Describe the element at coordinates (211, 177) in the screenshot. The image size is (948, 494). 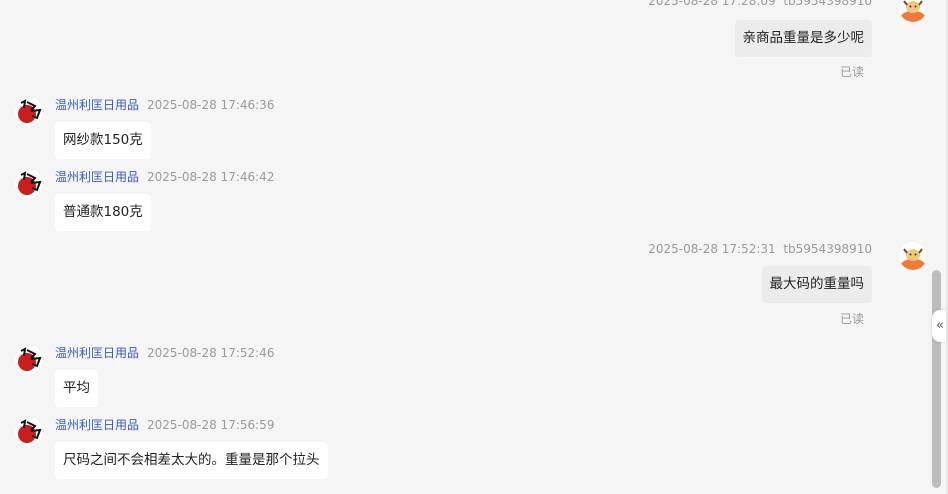
I see `message-time: 2025-08-28 17:46:42` at that location.